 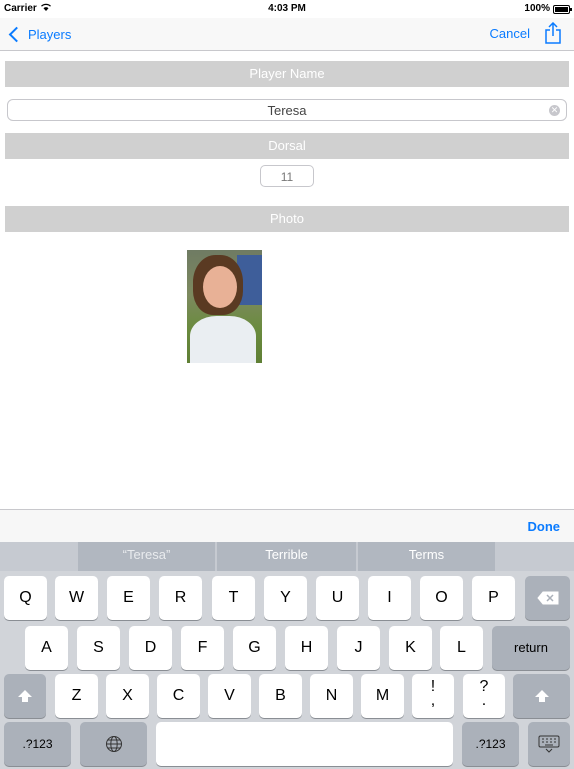 What do you see at coordinates (229, 696) in the screenshot?
I see `key-v: V` at bounding box center [229, 696].